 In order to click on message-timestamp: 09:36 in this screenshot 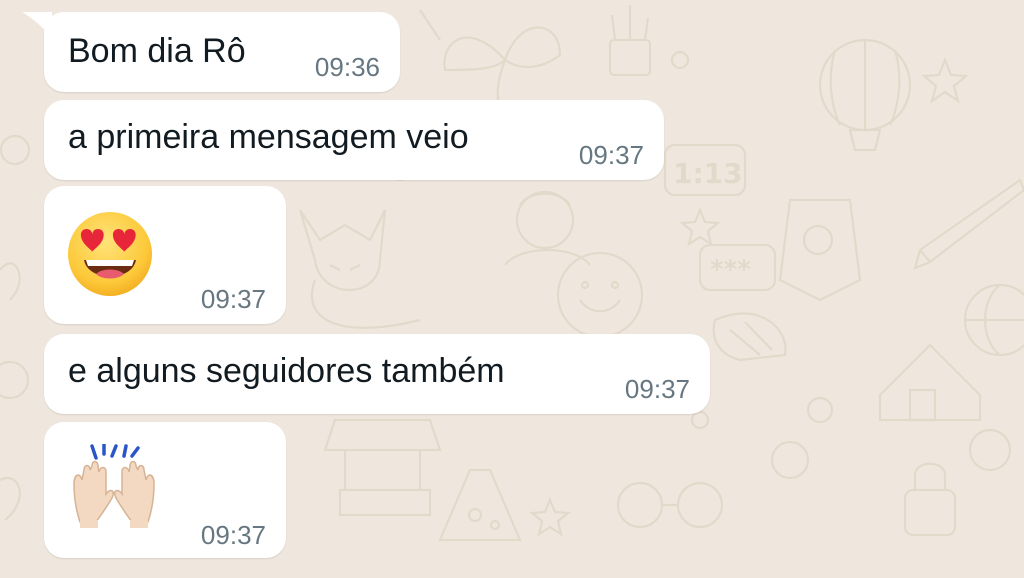, I will do `click(347, 67)`.